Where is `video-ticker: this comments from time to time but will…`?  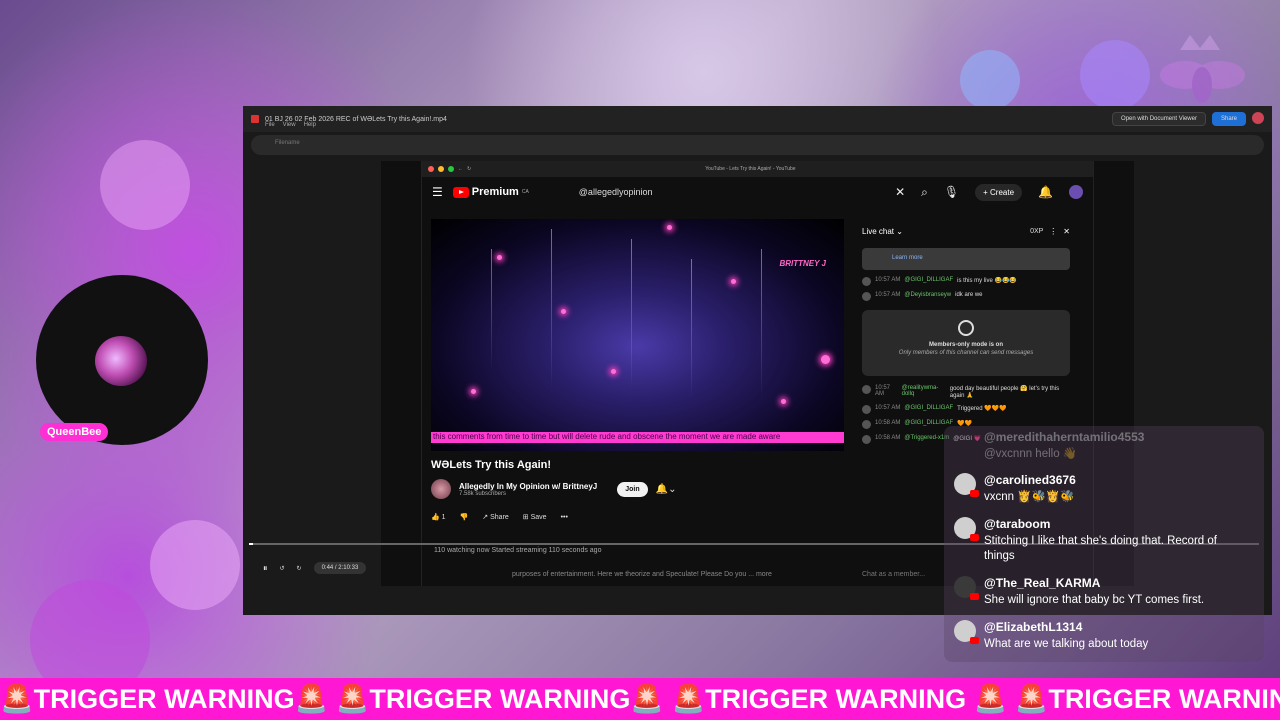
video-ticker: this comments from time to time but will… is located at coordinates (637, 437).